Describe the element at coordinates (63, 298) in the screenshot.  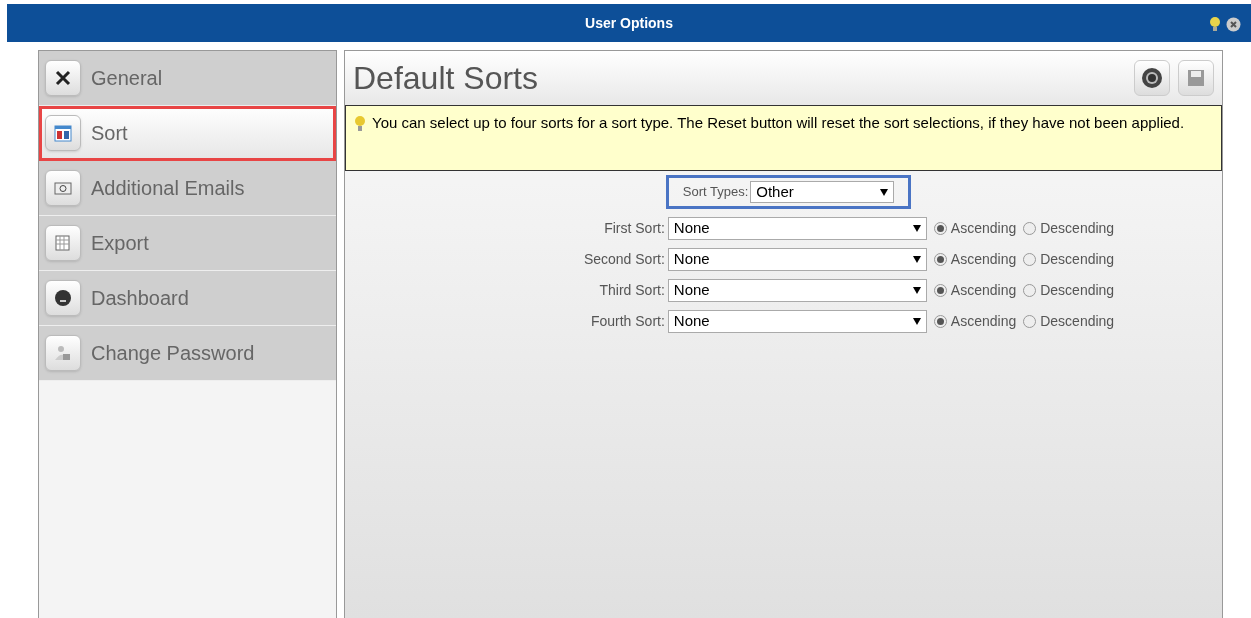
I see `gauge-icon` at that location.